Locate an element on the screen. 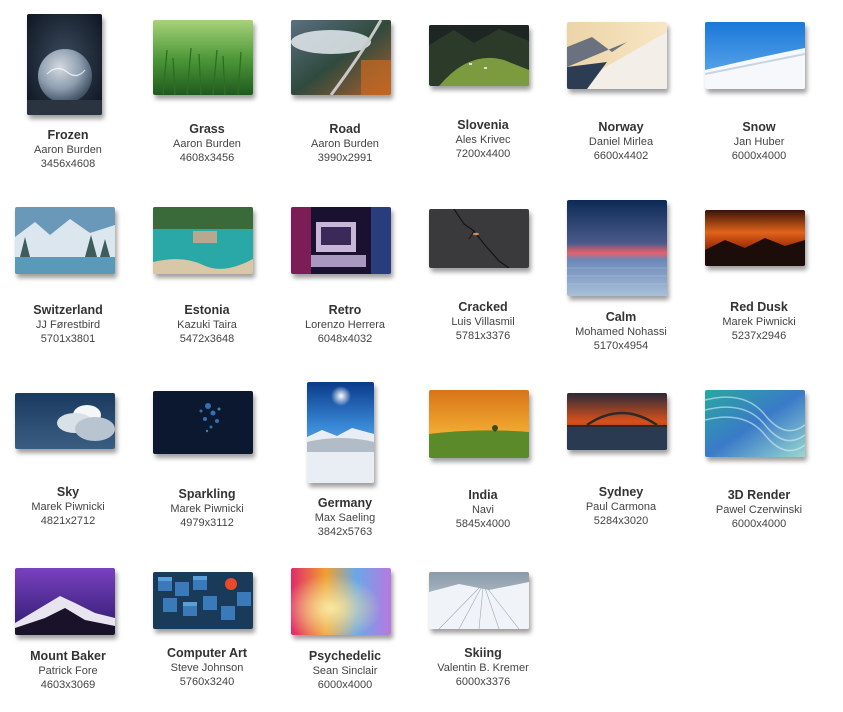  wallpaper-resolution: 5781x3376 is located at coordinates (483, 336).